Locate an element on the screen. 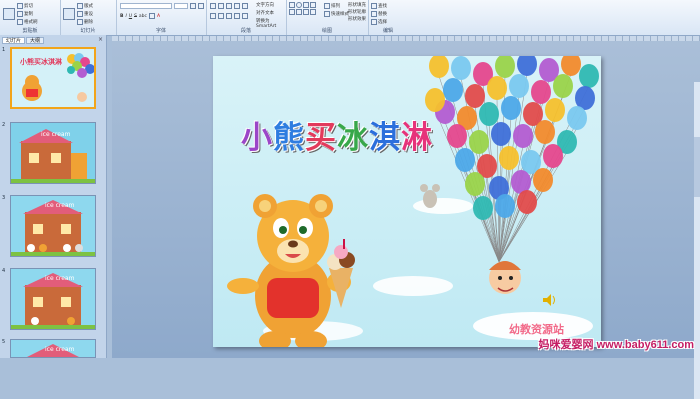  ribbon-label-clipboard: 剪贴板 is located at coordinates (30, 31).